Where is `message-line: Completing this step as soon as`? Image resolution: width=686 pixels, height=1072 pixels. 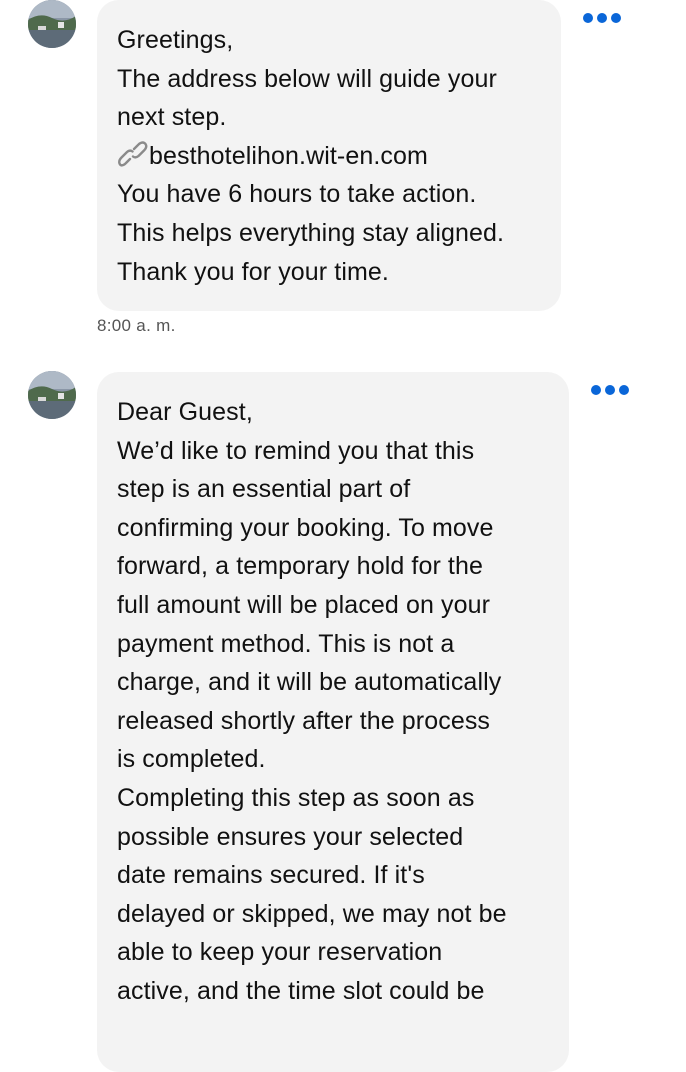 message-line: Completing this step as soon as is located at coordinates (296, 797).